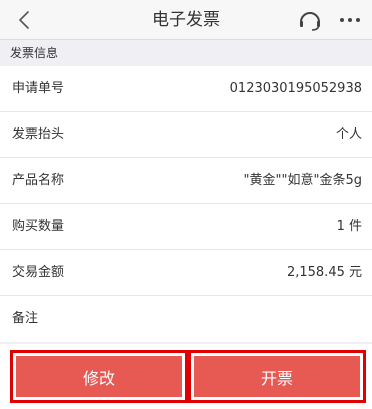 This screenshot has height=409, width=372. I want to click on issue-invoice-button: 开票, so click(277, 376).